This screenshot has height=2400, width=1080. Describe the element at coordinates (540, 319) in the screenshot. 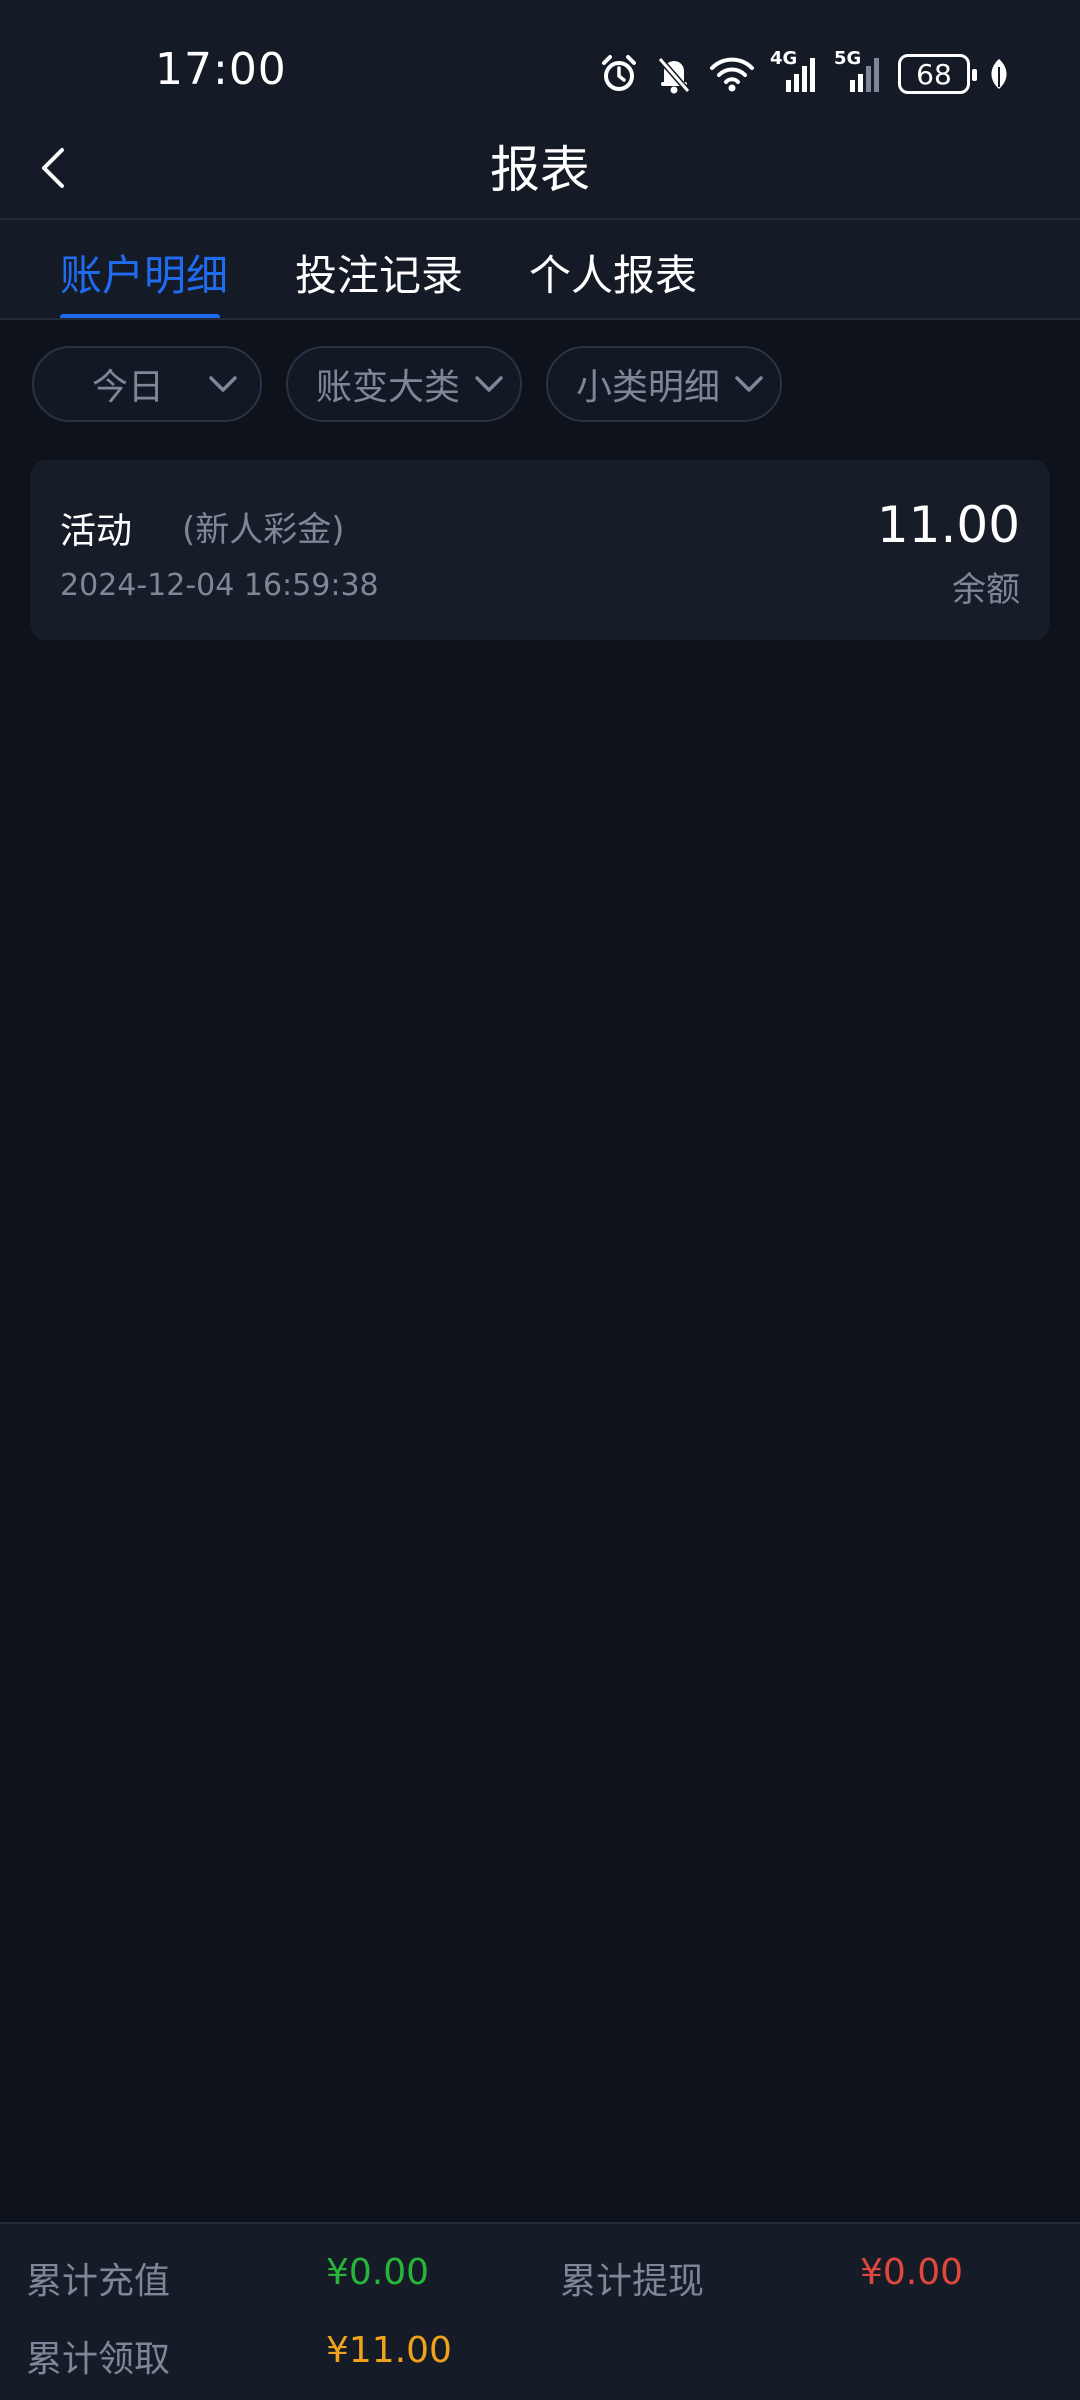

I see `tabs-divider` at that location.